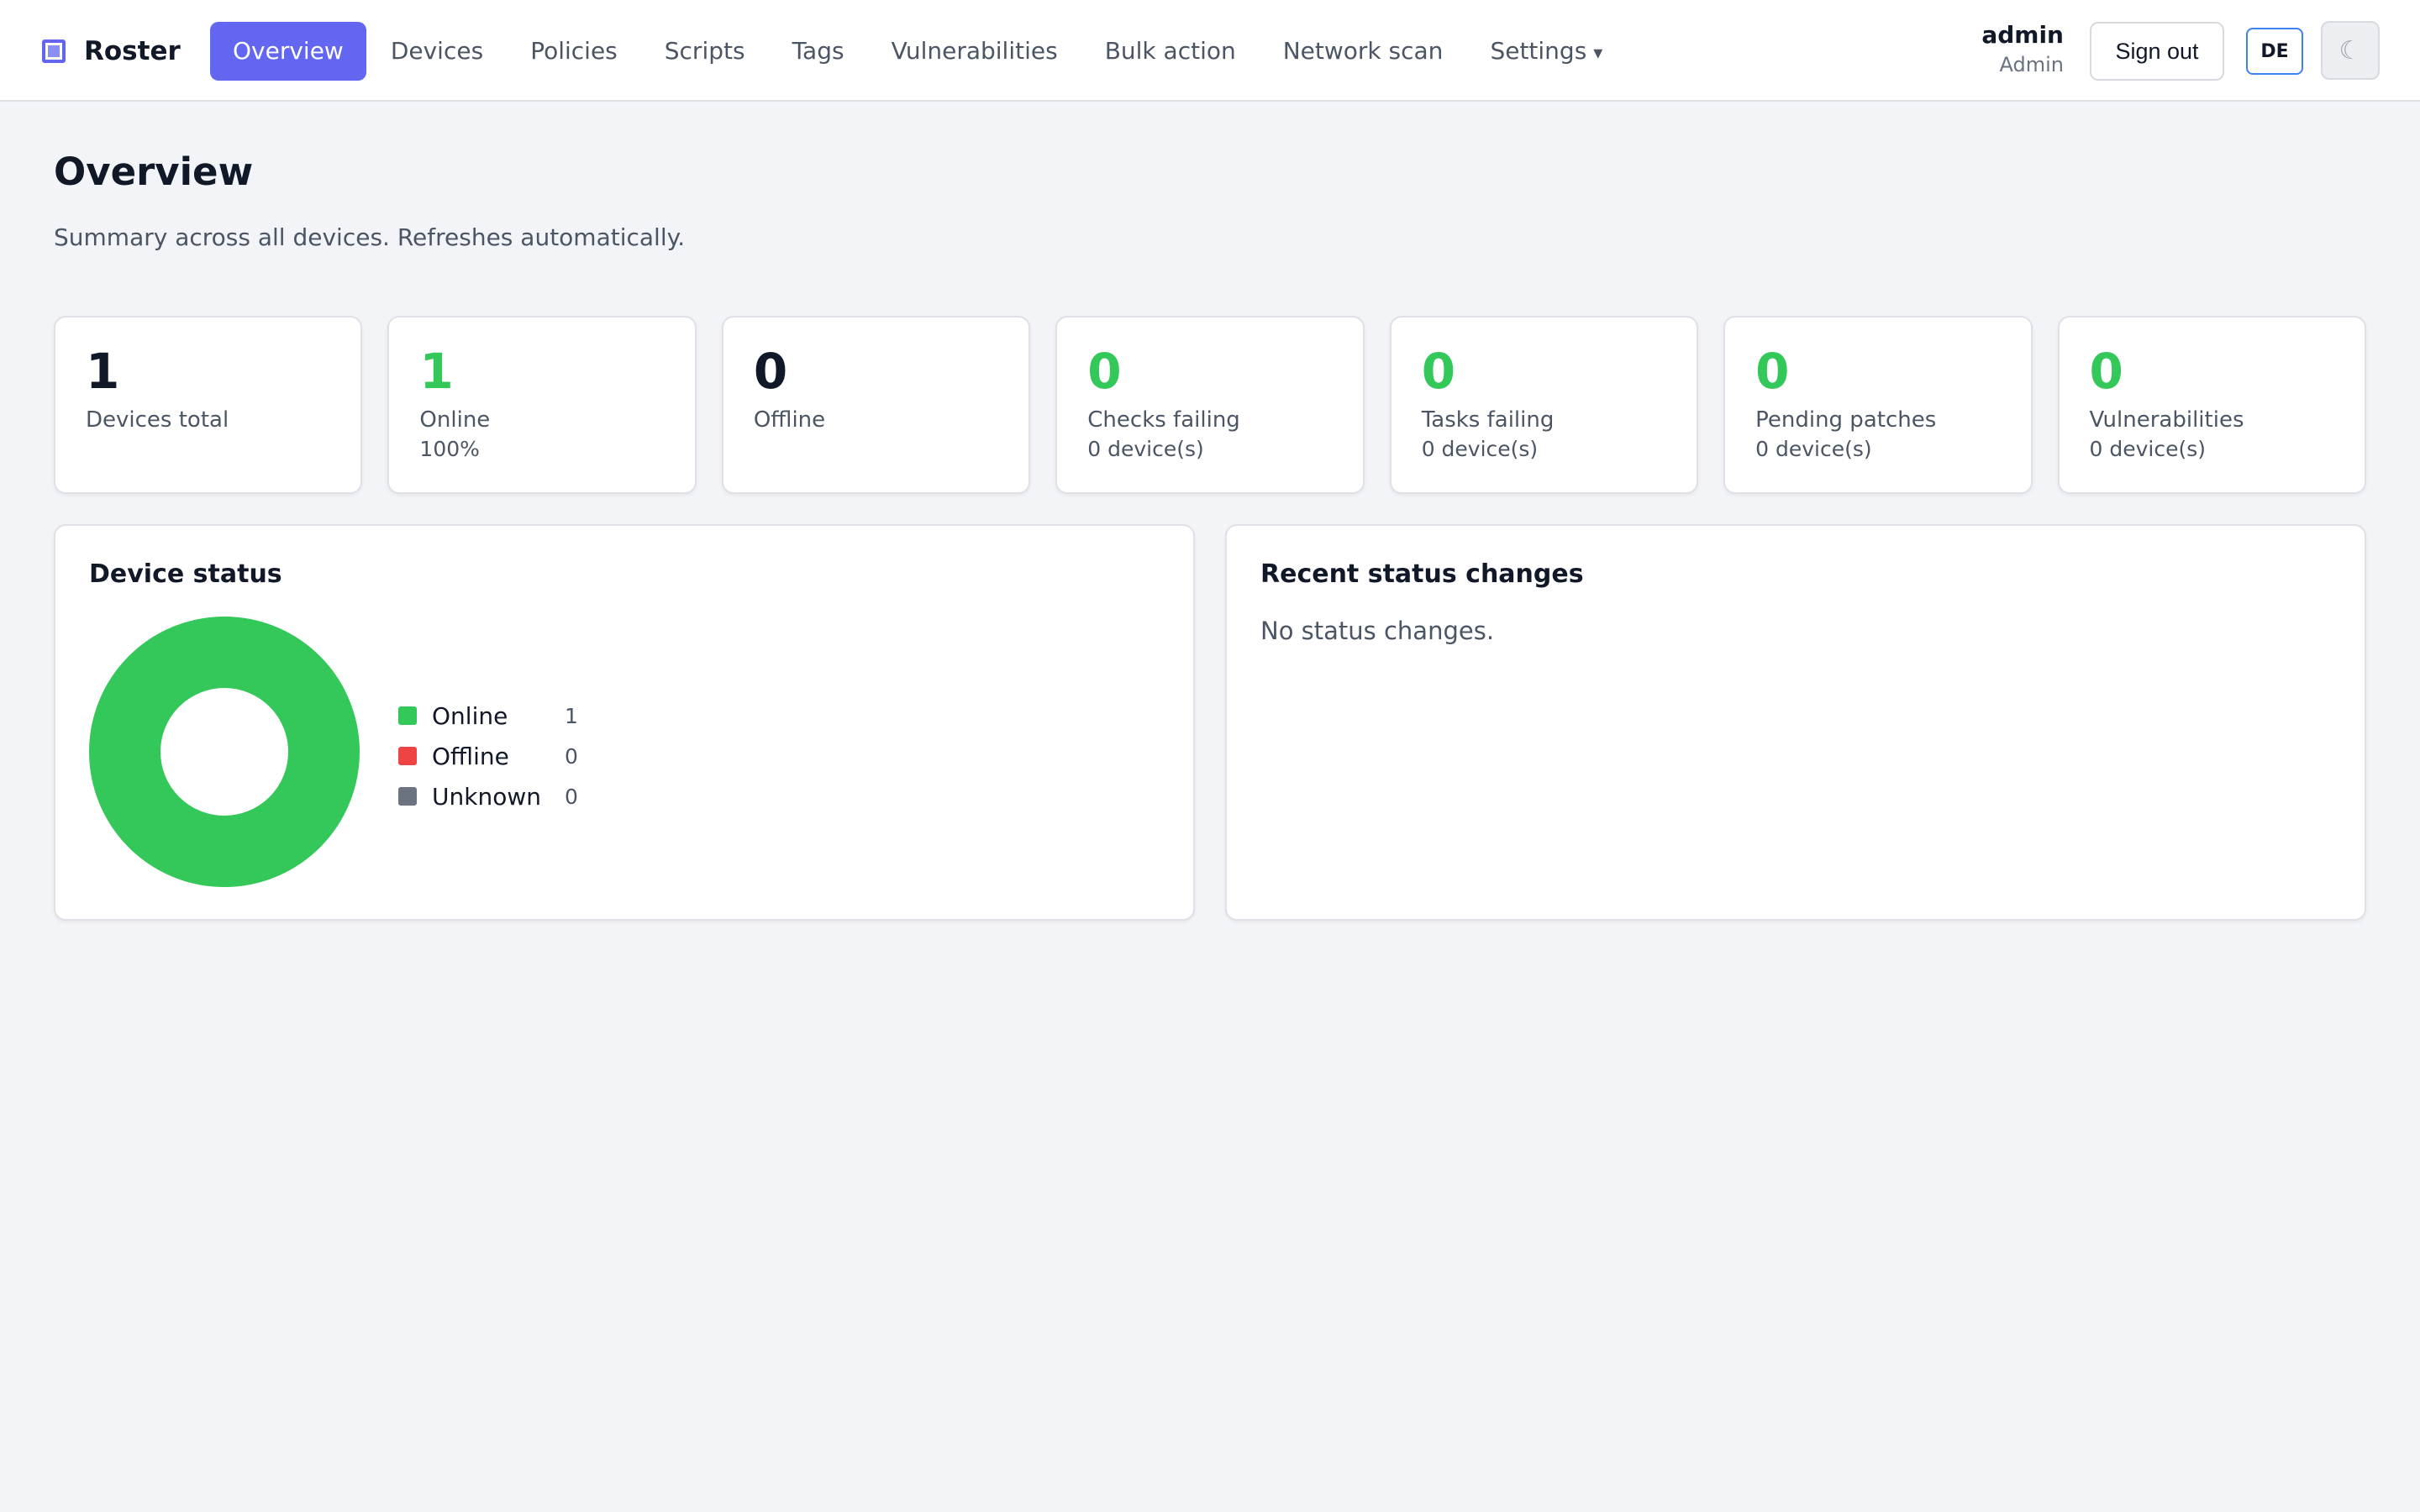  I want to click on user-name: admin, so click(2023, 35).